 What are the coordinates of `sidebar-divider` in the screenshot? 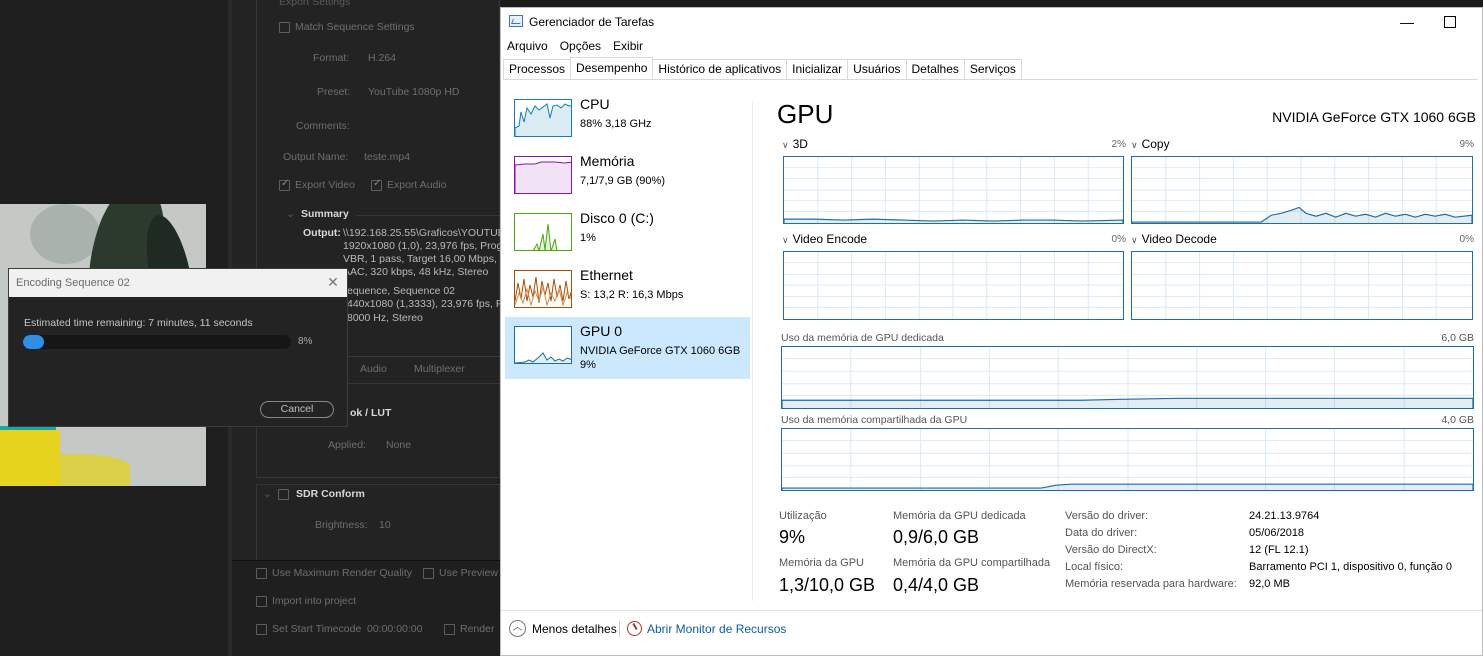 It's located at (752, 351).